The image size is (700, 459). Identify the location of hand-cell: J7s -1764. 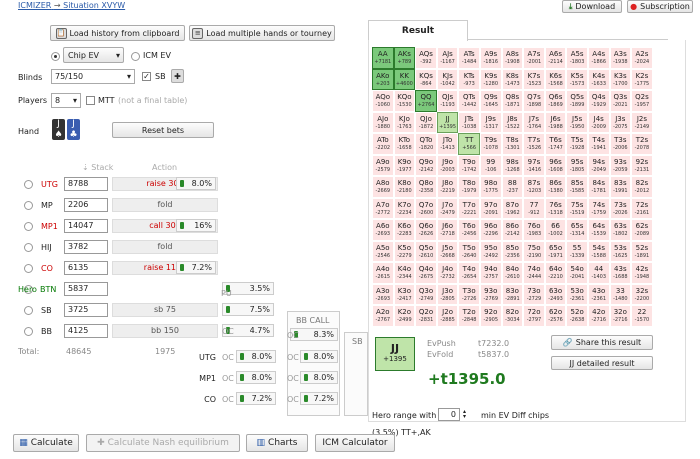
(534, 122).